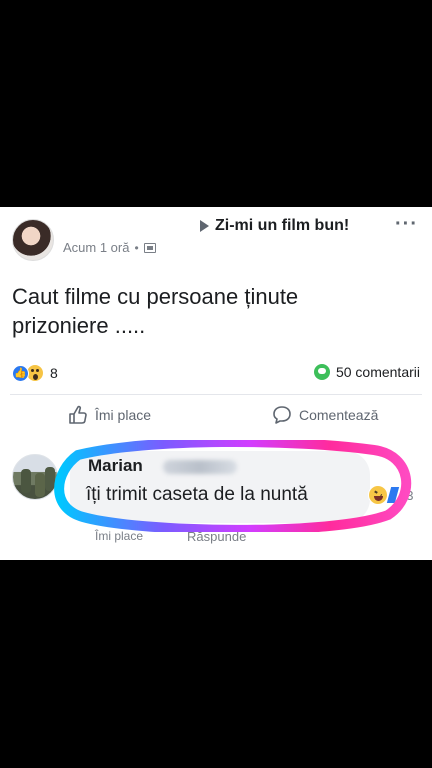 The image size is (432, 768). I want to click on like-button: Îmi place, so click(109, 415).